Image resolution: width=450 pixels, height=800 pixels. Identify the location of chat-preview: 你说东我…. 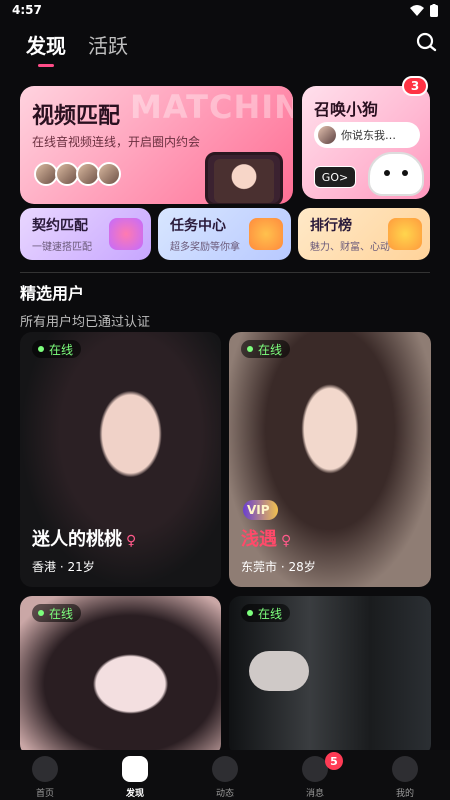
(367, 135).